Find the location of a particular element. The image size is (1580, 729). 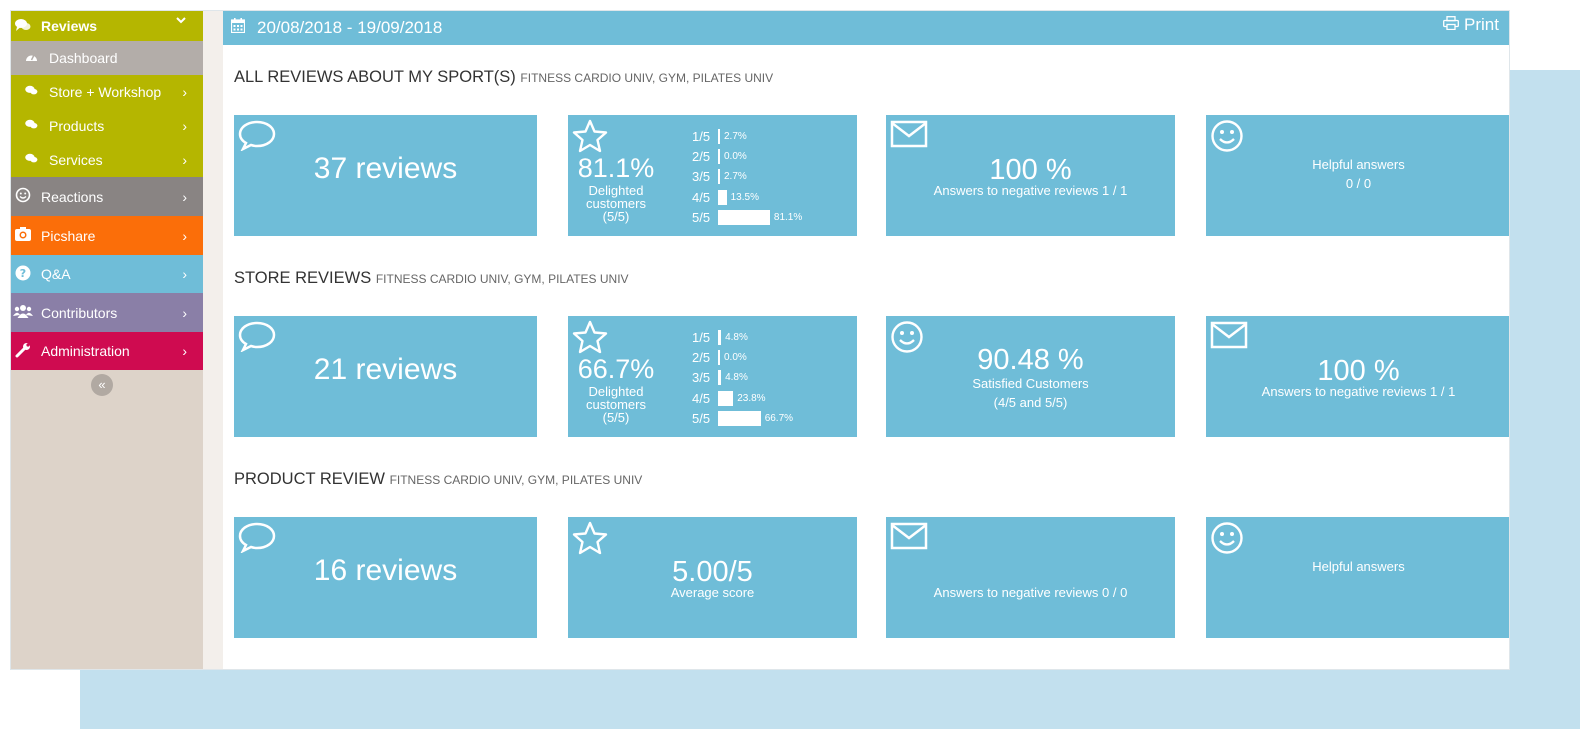

reviews-count-card: 37 reviews is located at coordinates (385, 175).